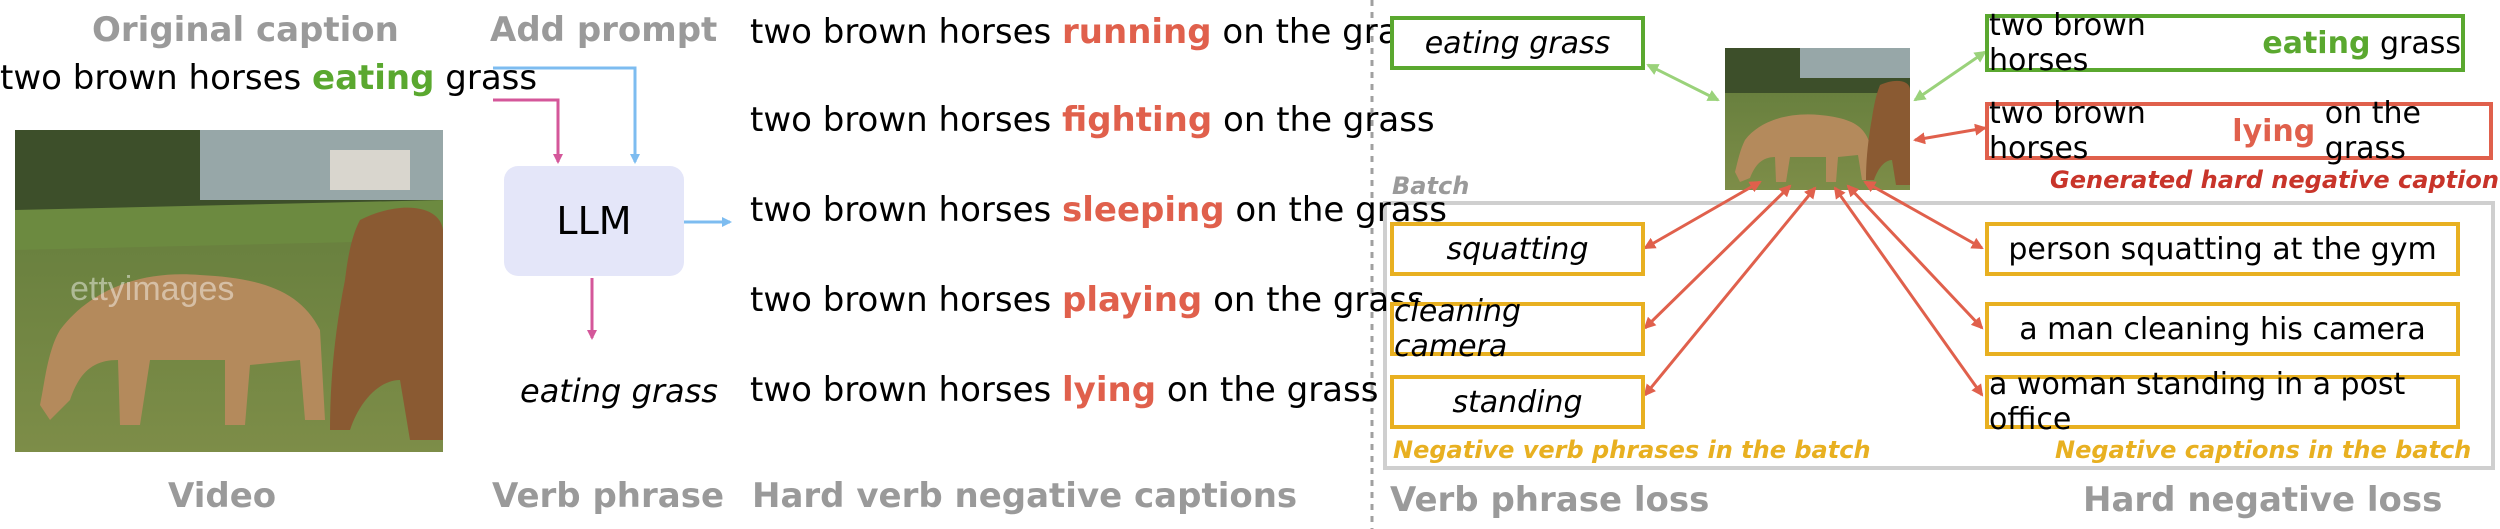  I want to click on negative-caption: two brown horses running on the grass, so click(1092, 32).